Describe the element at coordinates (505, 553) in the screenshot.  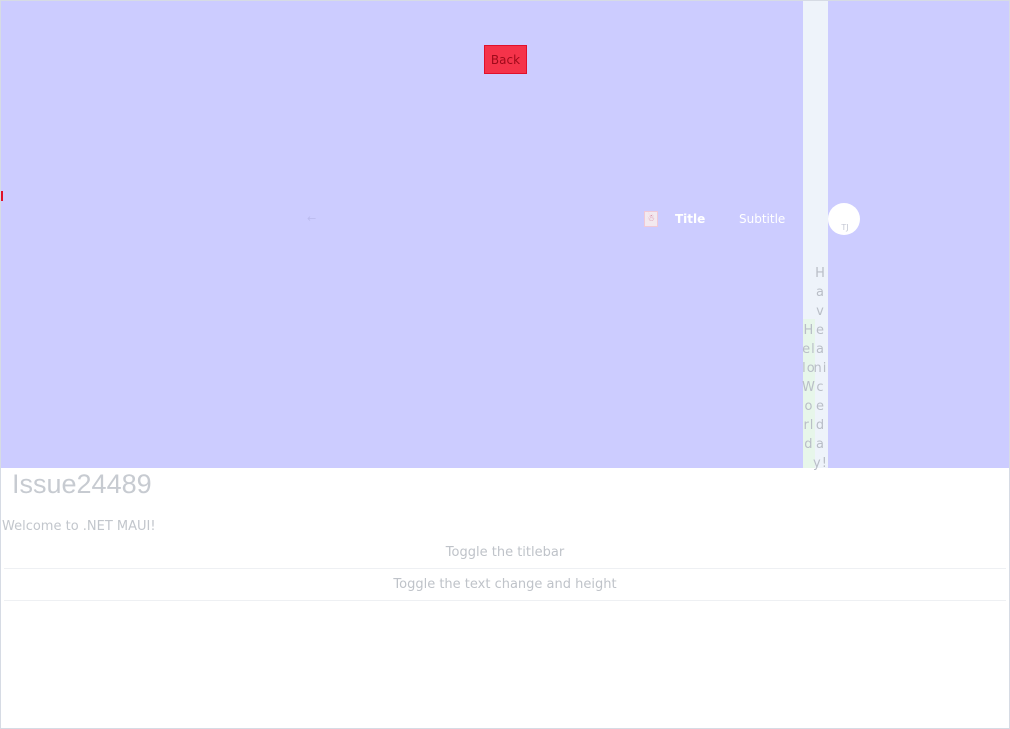
I see `toggle-titlebar-button: Toggle the titlebar` at that location.